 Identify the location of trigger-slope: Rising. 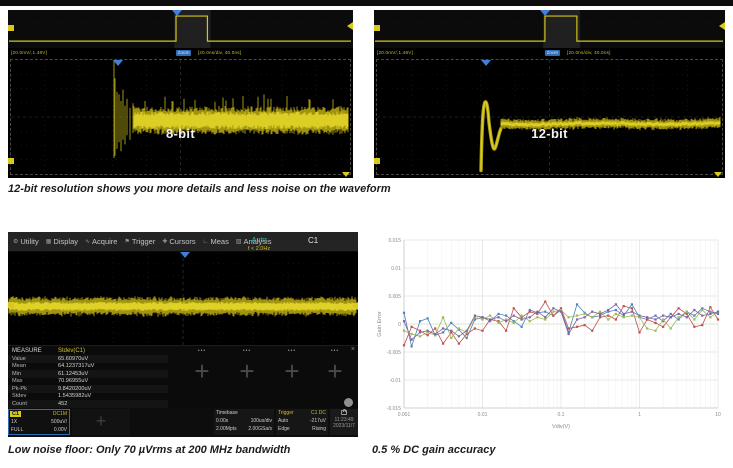
(319, 429).